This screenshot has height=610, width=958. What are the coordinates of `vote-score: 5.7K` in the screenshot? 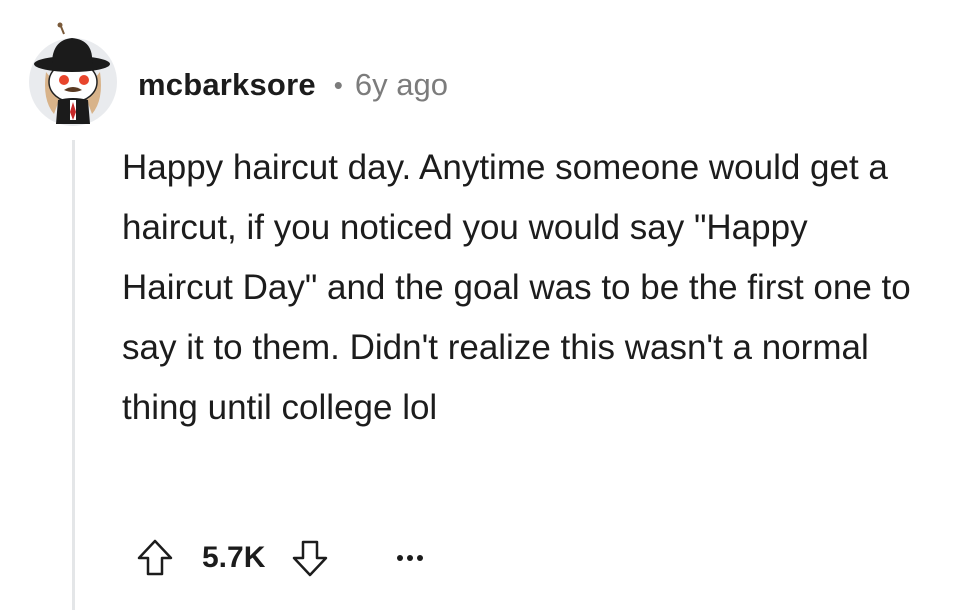 It's located at (234, 557).